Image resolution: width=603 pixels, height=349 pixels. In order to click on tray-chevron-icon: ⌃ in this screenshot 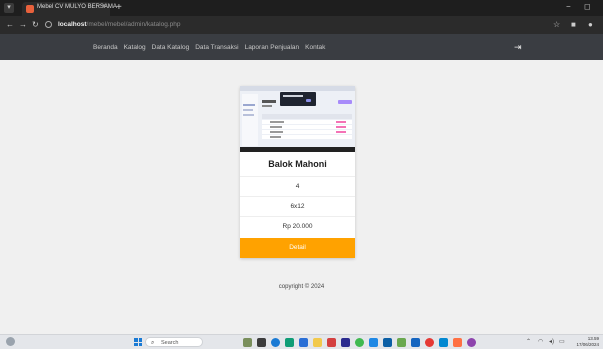, I will do `click(528, 342)`.